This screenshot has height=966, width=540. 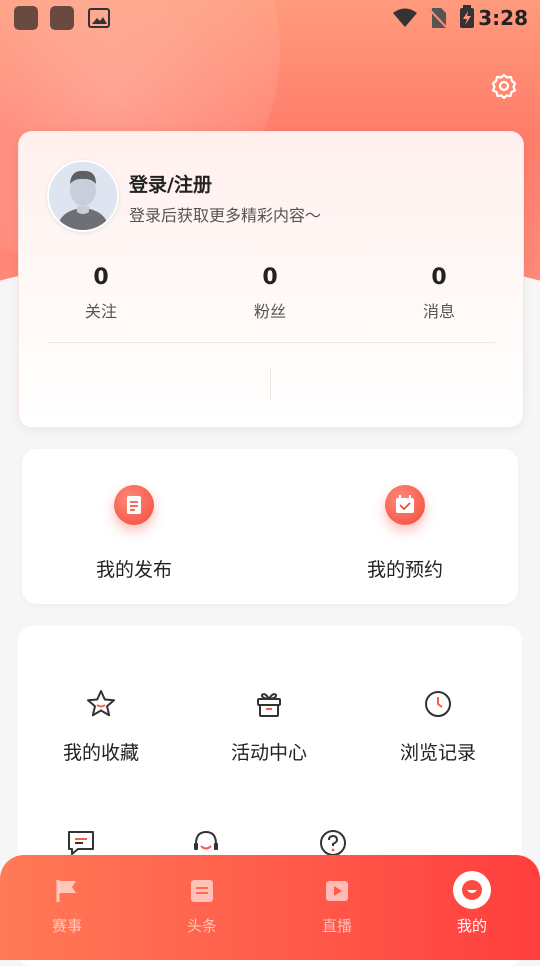 I want to click on play-icon, so click(x=337, y=891).